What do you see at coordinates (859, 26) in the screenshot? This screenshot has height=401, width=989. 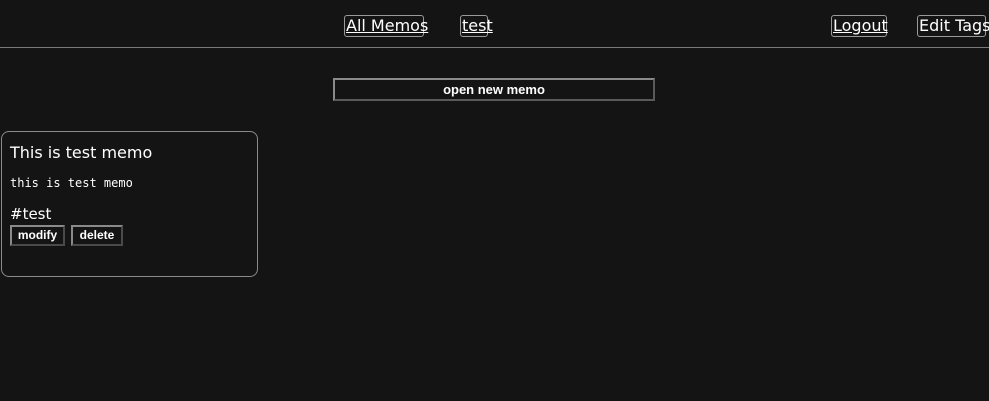 I see `logout-link: Logout` at bounding box center [859, 26].